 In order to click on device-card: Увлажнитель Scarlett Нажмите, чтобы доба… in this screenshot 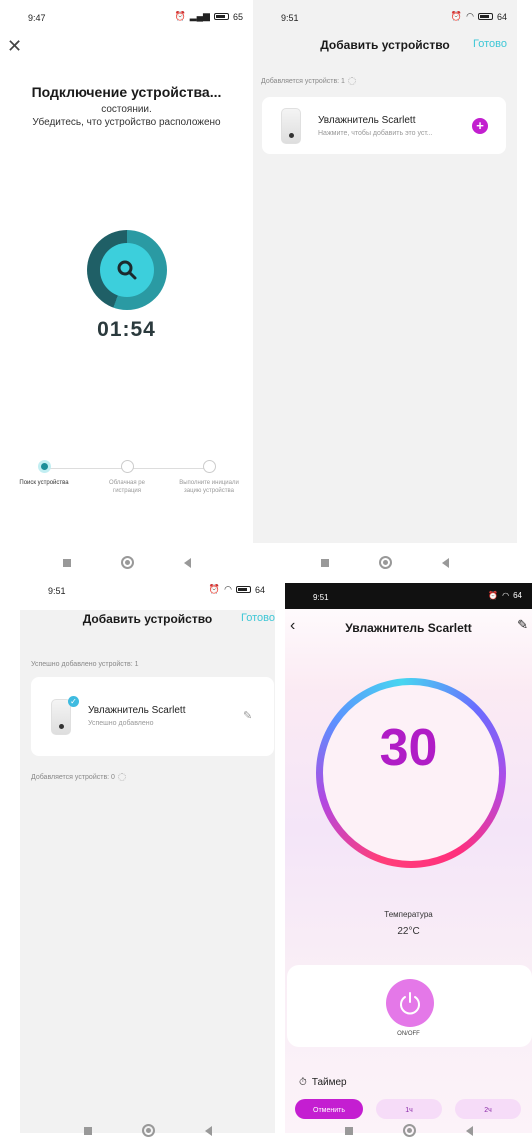, I will do `click(384, 125)`.